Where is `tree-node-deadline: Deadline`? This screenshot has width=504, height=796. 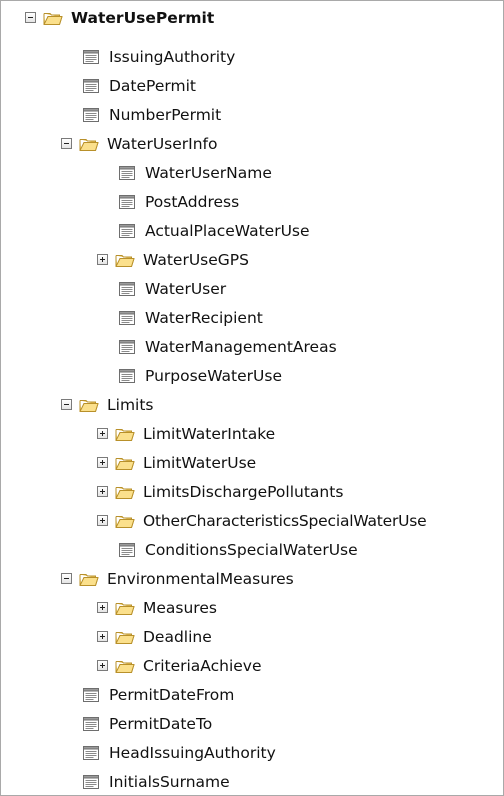 tree-node-deadline: Deadline is located at coordinates (154, 636).